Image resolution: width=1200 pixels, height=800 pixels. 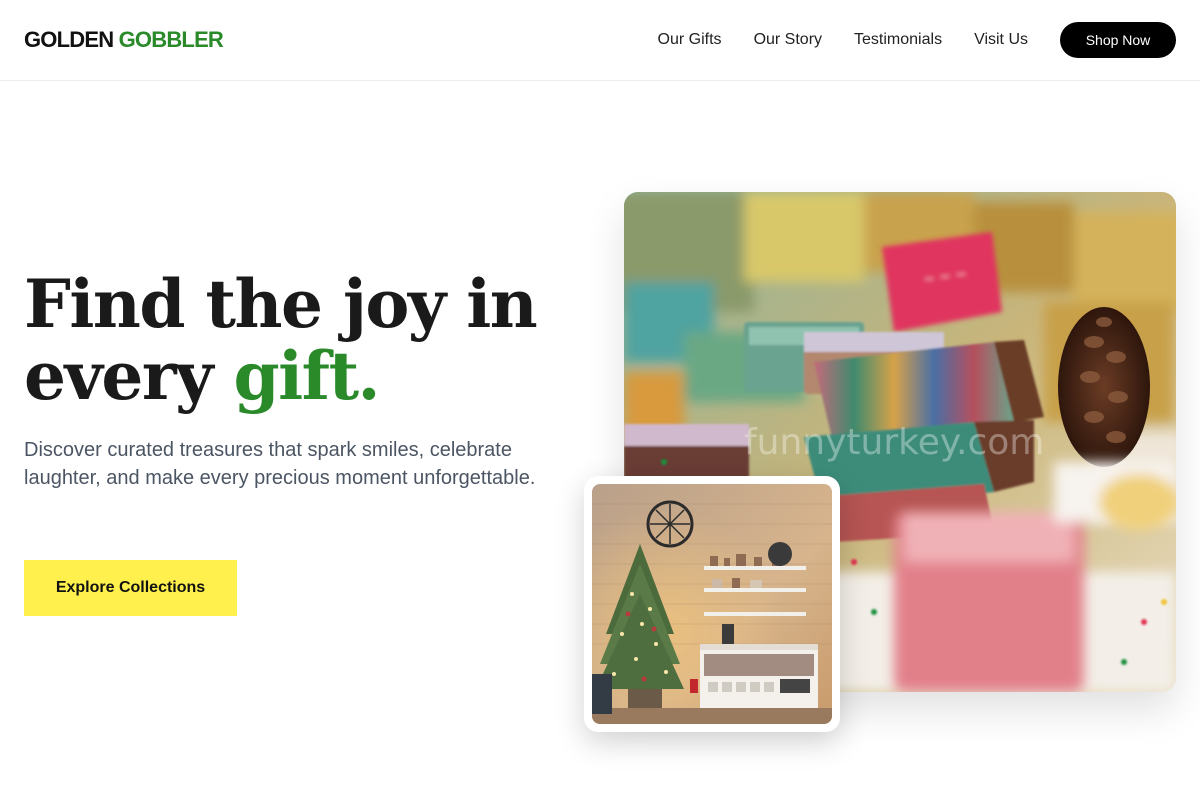 I want to click on watermark-text: funnyturkey.com, so click(x=894, y=442).